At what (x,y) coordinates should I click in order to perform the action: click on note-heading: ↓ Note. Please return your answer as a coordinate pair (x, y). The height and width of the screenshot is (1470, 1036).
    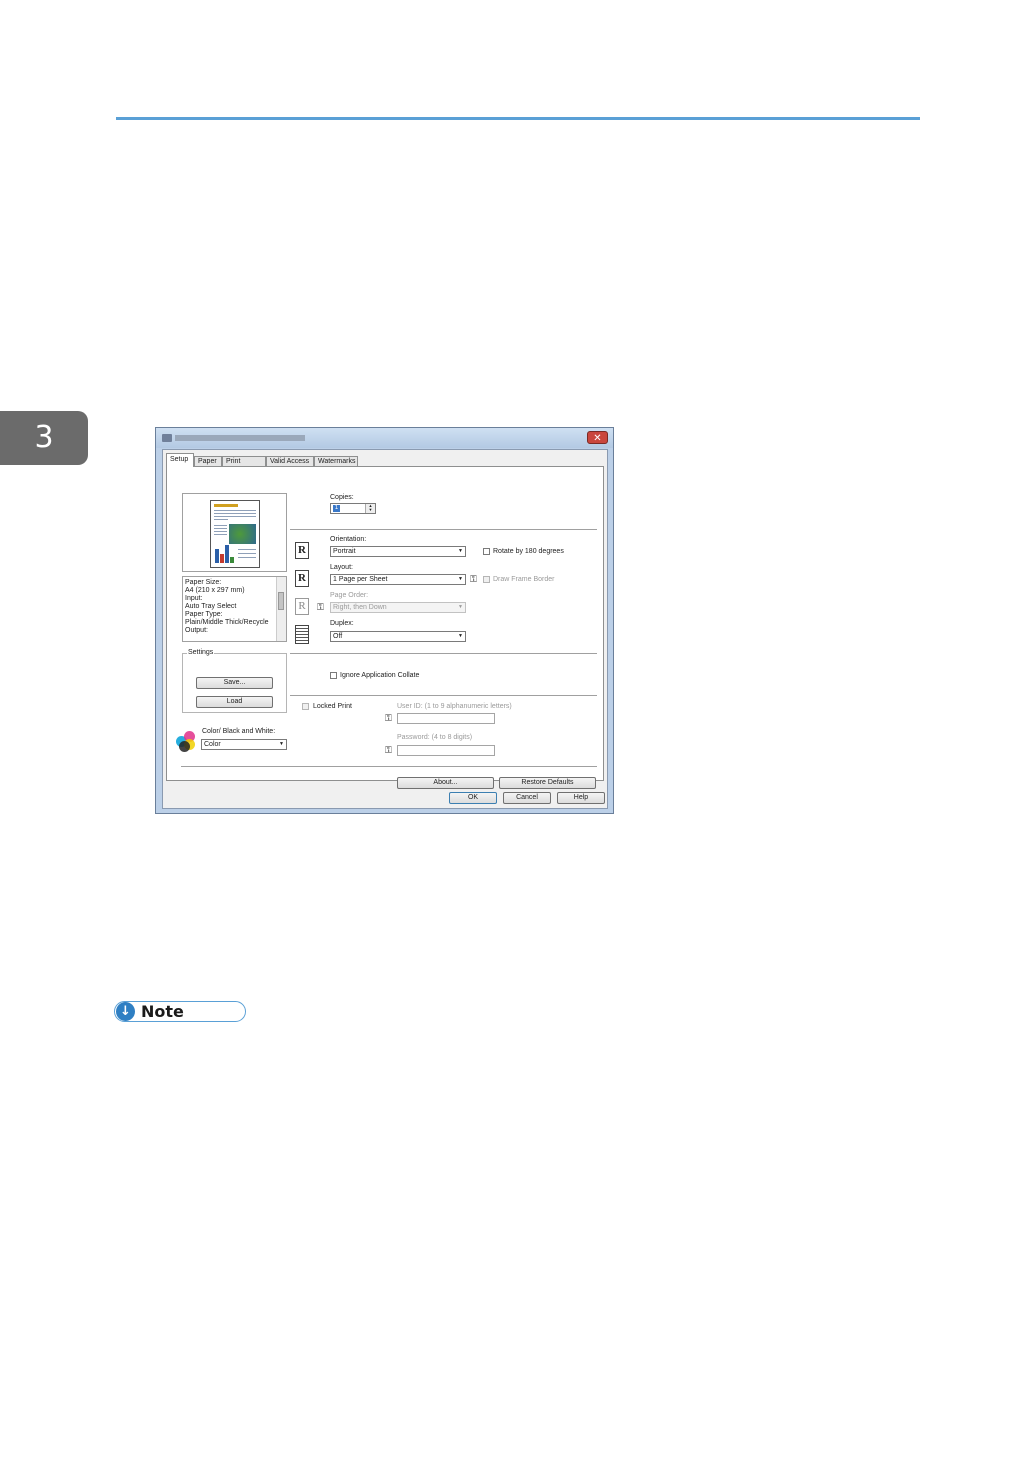
    Looking at the image, I should click on (180, 1011).